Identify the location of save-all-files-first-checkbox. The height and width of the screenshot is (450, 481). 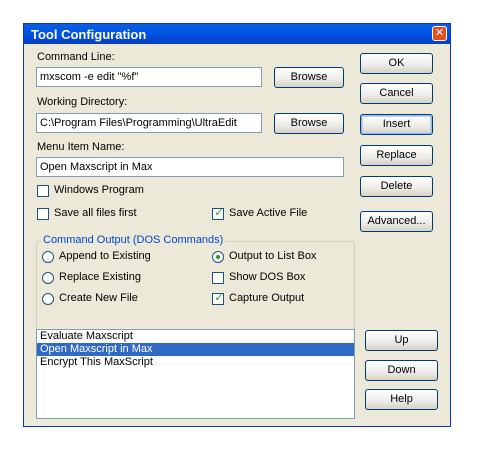
(43, 214).